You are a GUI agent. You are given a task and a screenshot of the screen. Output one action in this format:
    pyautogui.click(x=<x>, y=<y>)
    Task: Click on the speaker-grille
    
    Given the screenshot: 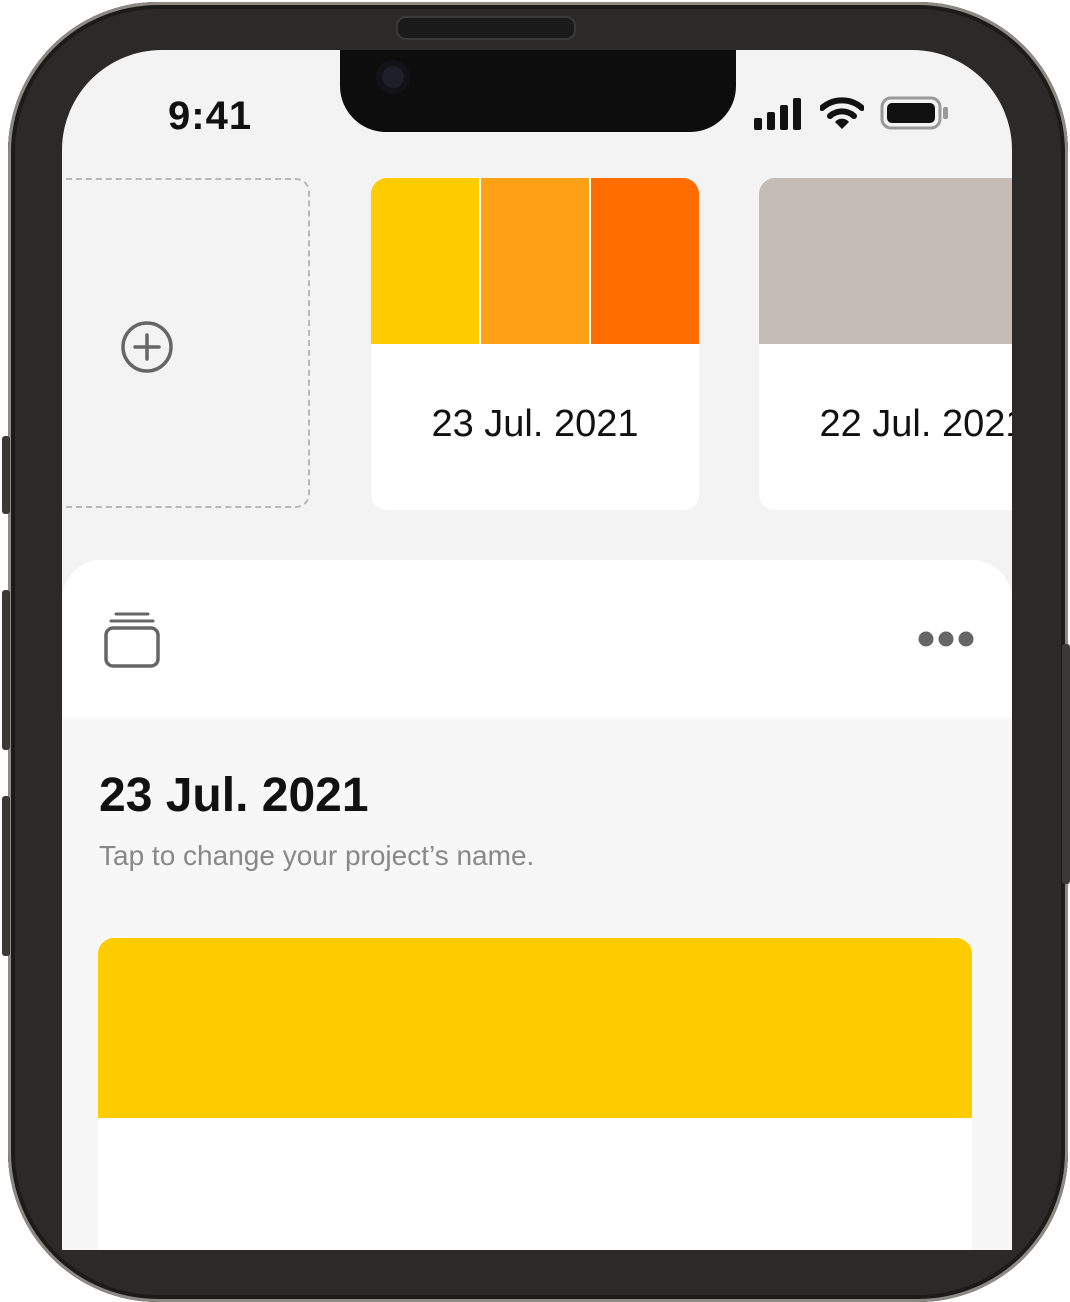 What is the action you would take?
    pyautogui.click(x=486, y=28)
    